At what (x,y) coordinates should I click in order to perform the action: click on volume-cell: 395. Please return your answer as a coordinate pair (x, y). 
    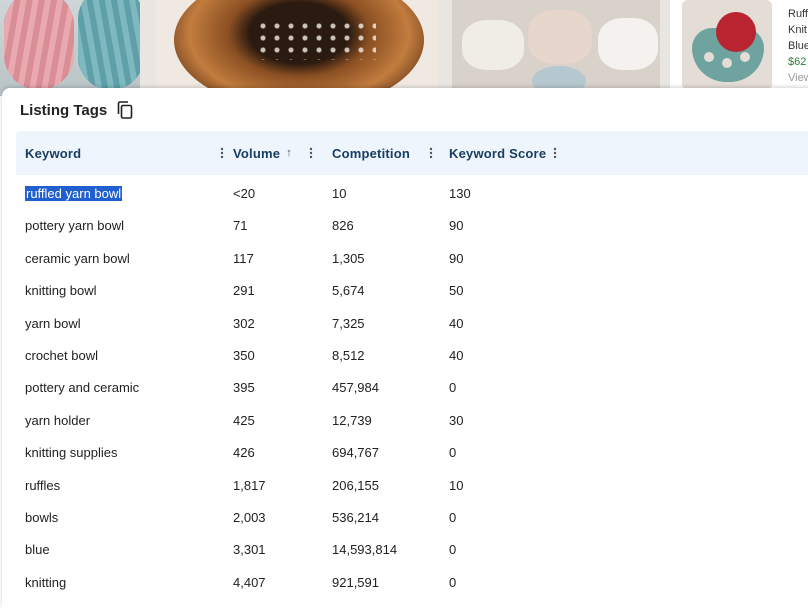
    Looking at the image, I should click on (244, 388).